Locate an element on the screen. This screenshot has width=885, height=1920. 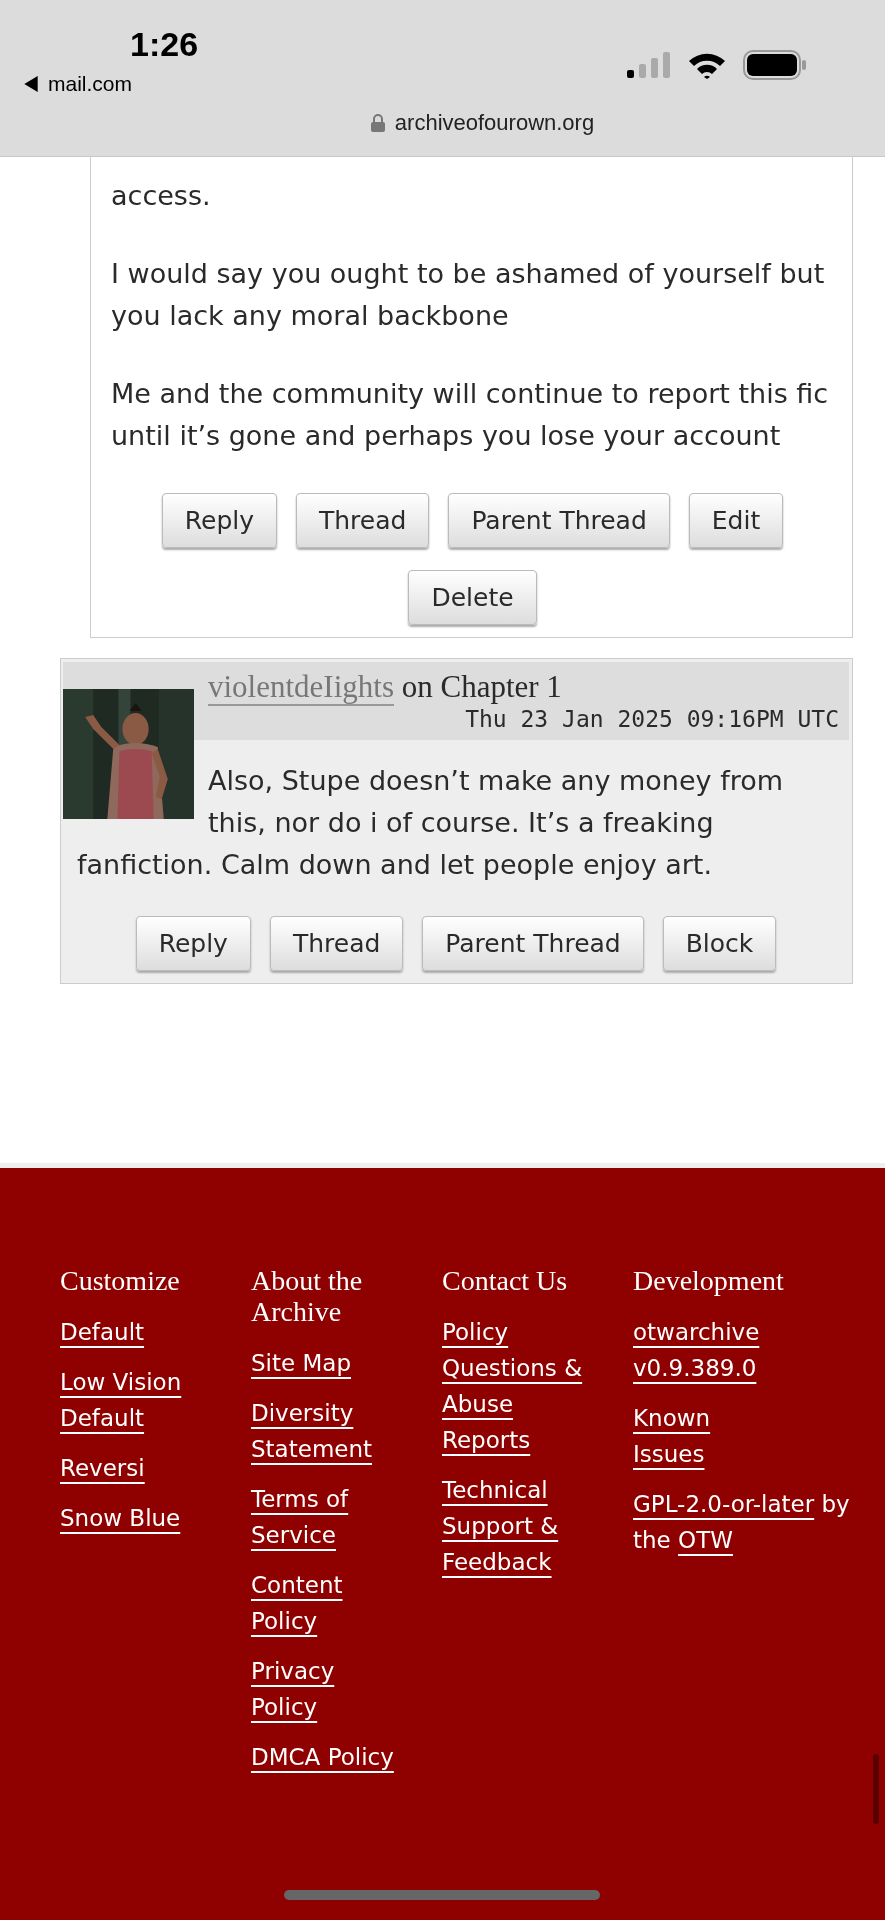
scrollbar is located at coordinates (876, 1789).